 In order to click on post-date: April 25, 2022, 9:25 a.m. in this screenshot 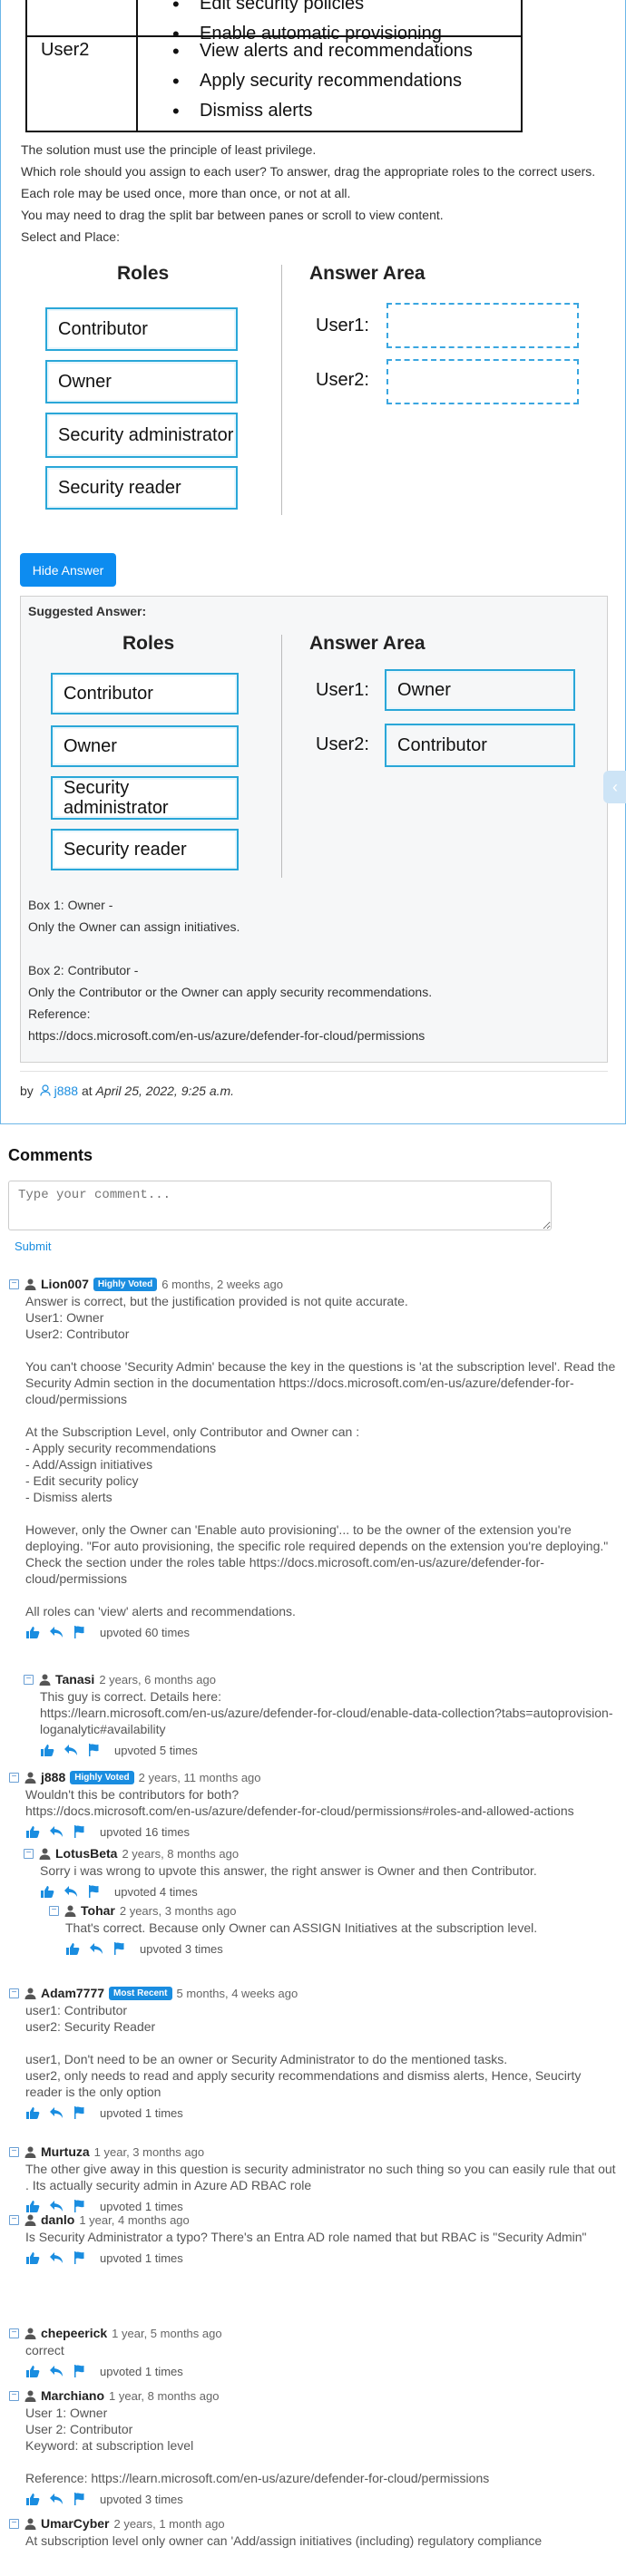, I will do `click(165, 1091)`.